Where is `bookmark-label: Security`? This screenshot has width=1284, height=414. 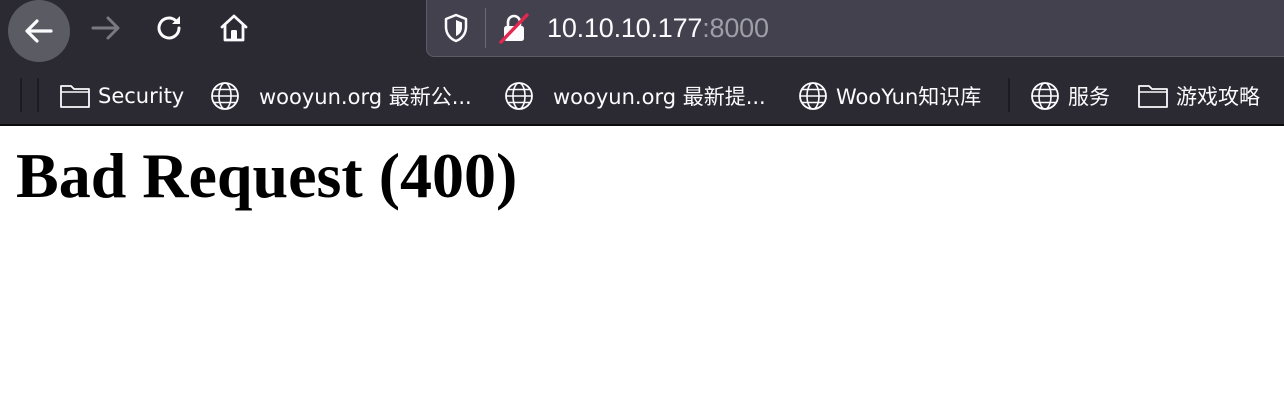 bookmark-label: Security is located at coordinates (141, 96).